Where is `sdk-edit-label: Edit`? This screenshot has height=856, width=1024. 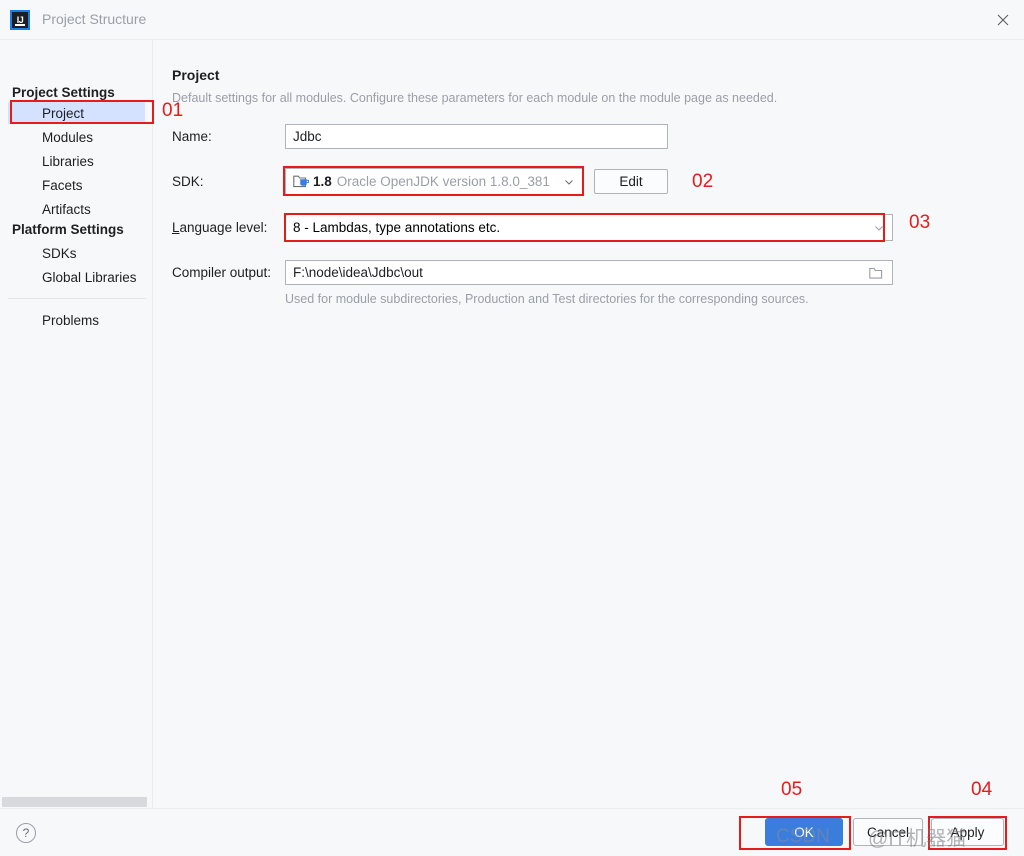
sdk-edit-label: Edit is located at coordinates (631, 181).